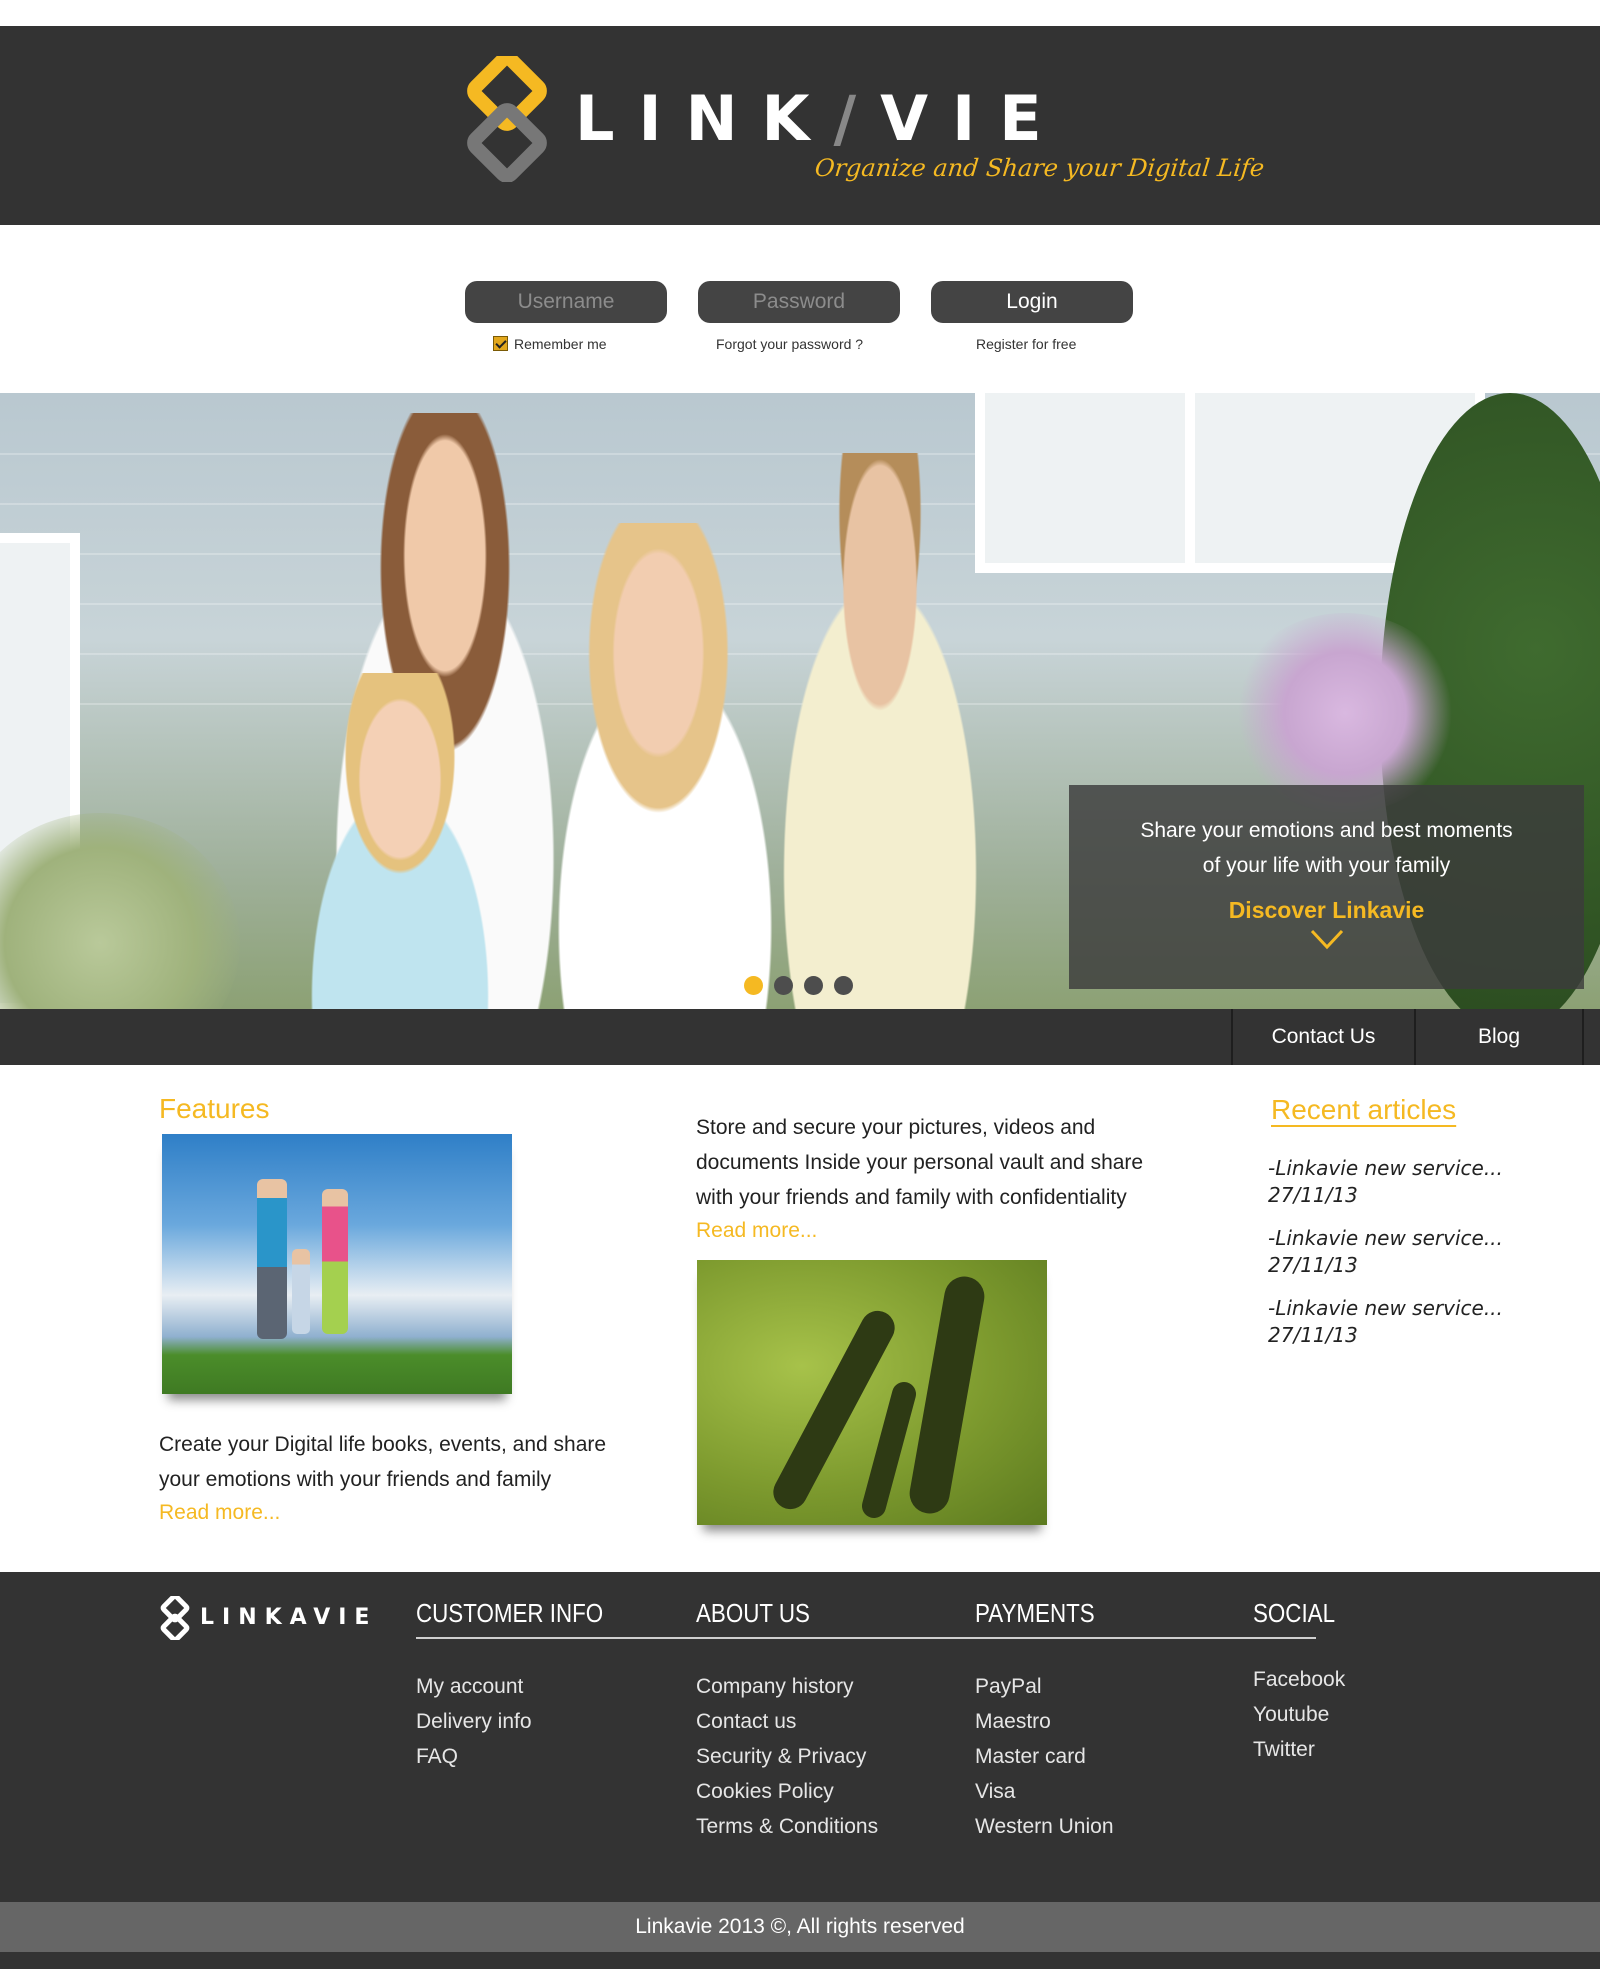 The height and width of the screenshot is (1969, 1600). I want to click on nav-blog: Blog, so click(1499, 1037).